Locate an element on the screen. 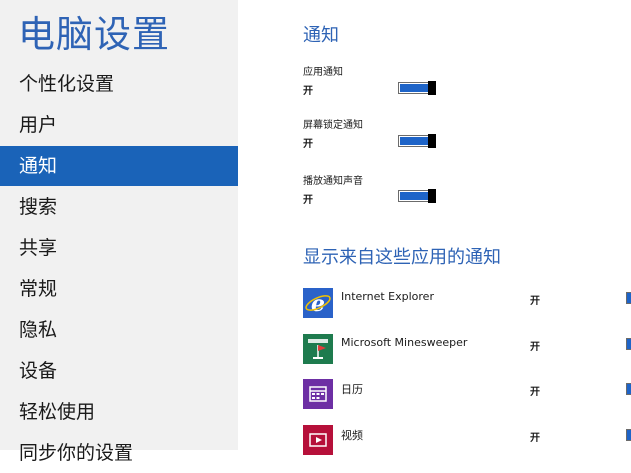  lock-screen-notifications-label: 屏幕锁定通知 is located at coordinates (333, 125).